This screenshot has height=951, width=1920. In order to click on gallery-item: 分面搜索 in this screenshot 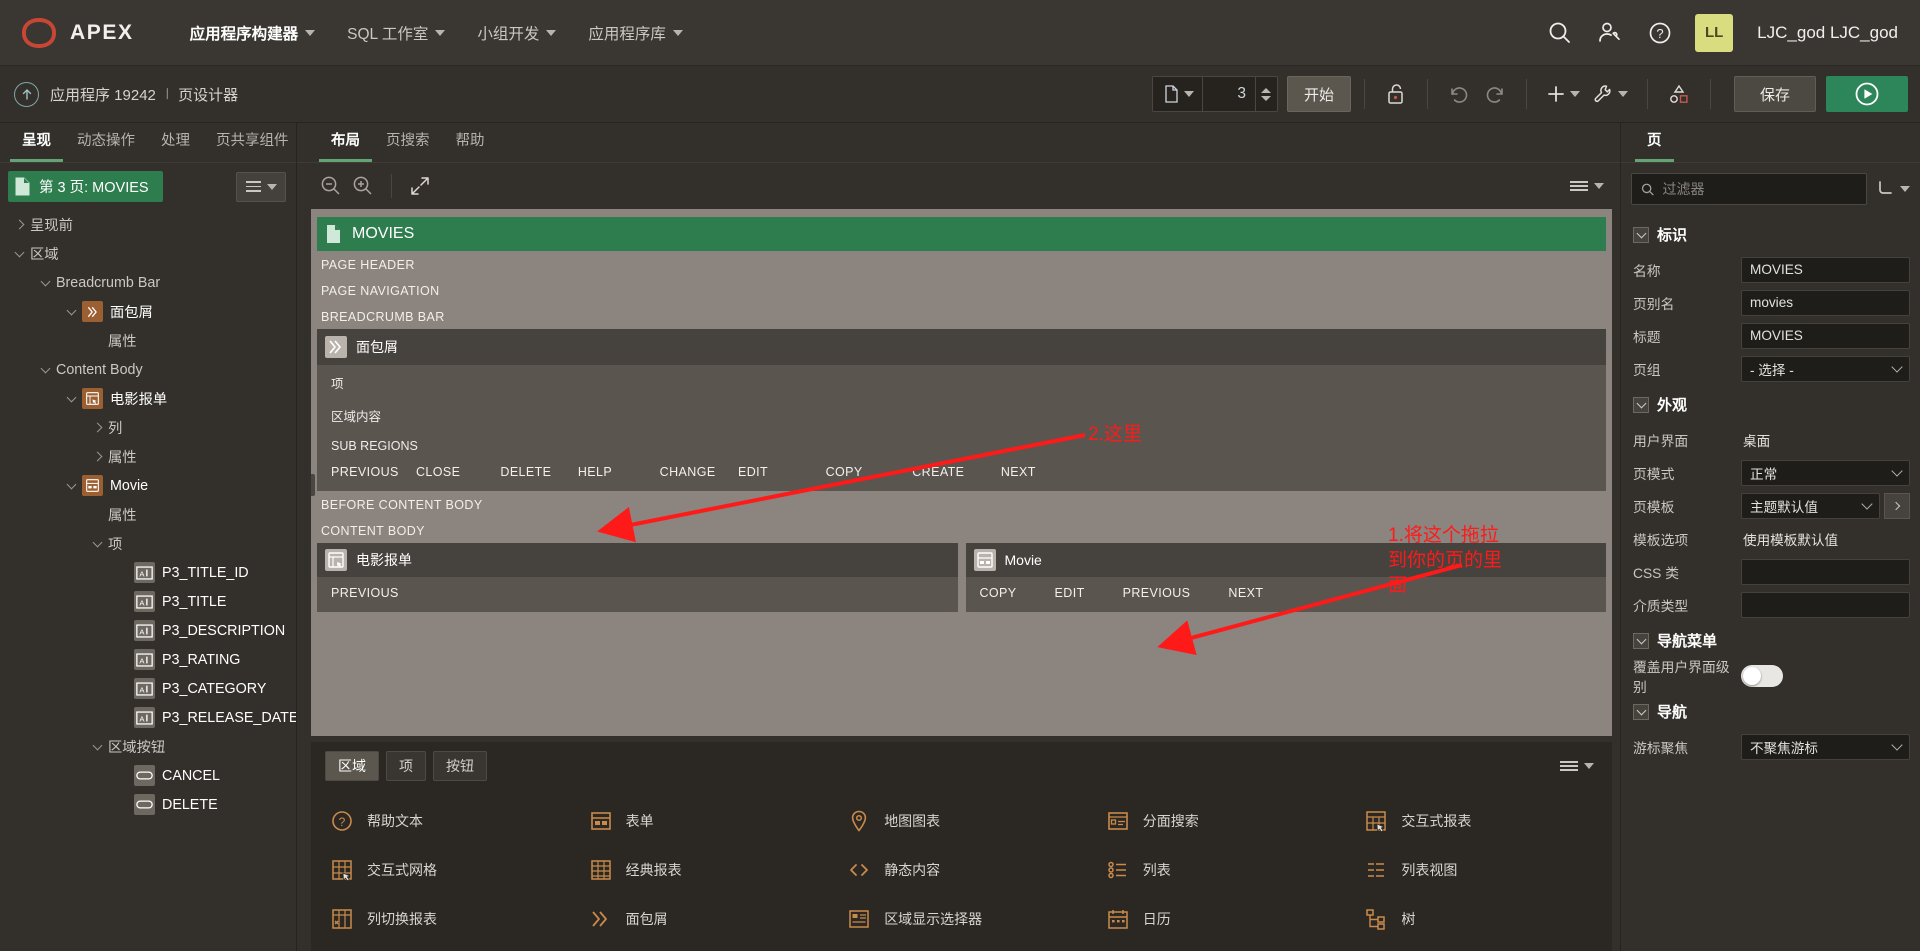, I will do `click(1227, 820)`.